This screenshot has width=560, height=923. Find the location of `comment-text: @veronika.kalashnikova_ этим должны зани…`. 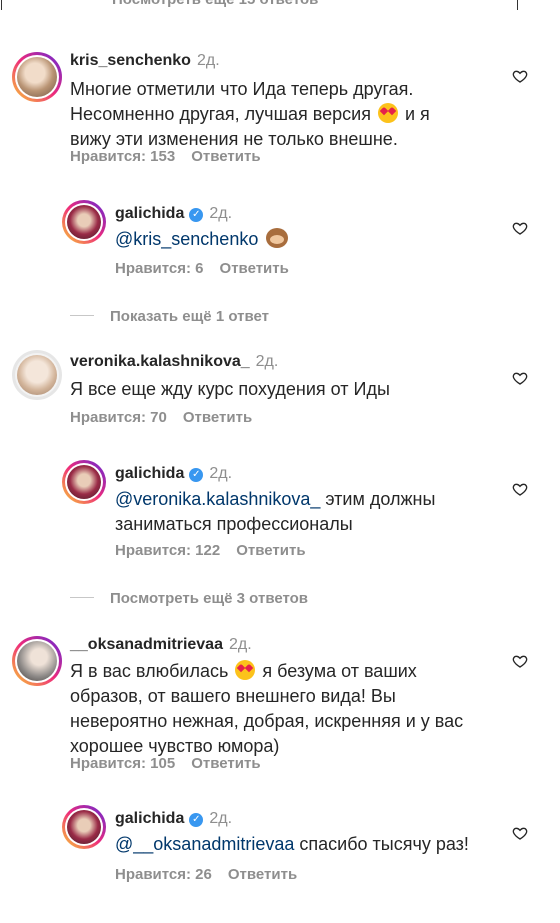

comment-text: @veronika.kalashnikova_ этим должны зани… is located at coordinates (275, 511).